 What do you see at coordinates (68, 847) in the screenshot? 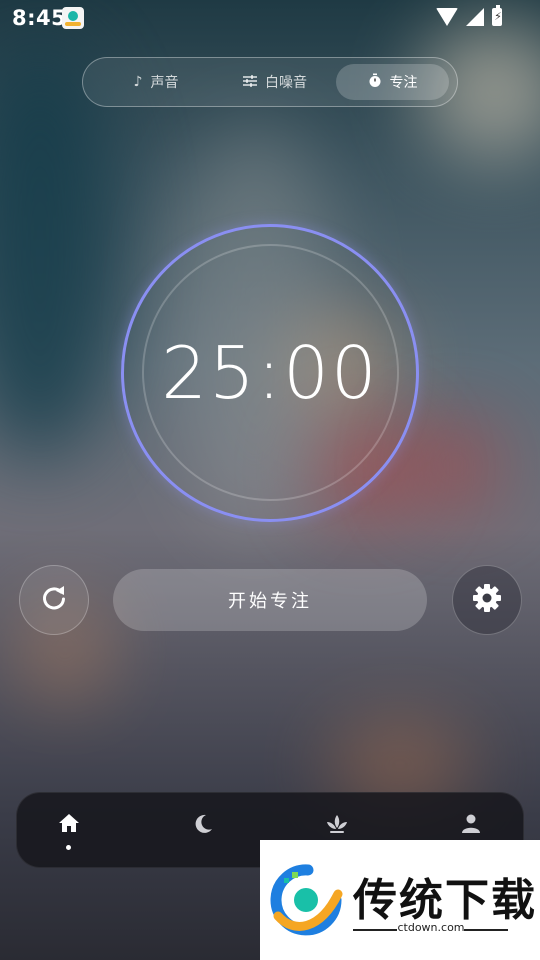
I see `nav-active-indicator` at bounding box center [68, 847].